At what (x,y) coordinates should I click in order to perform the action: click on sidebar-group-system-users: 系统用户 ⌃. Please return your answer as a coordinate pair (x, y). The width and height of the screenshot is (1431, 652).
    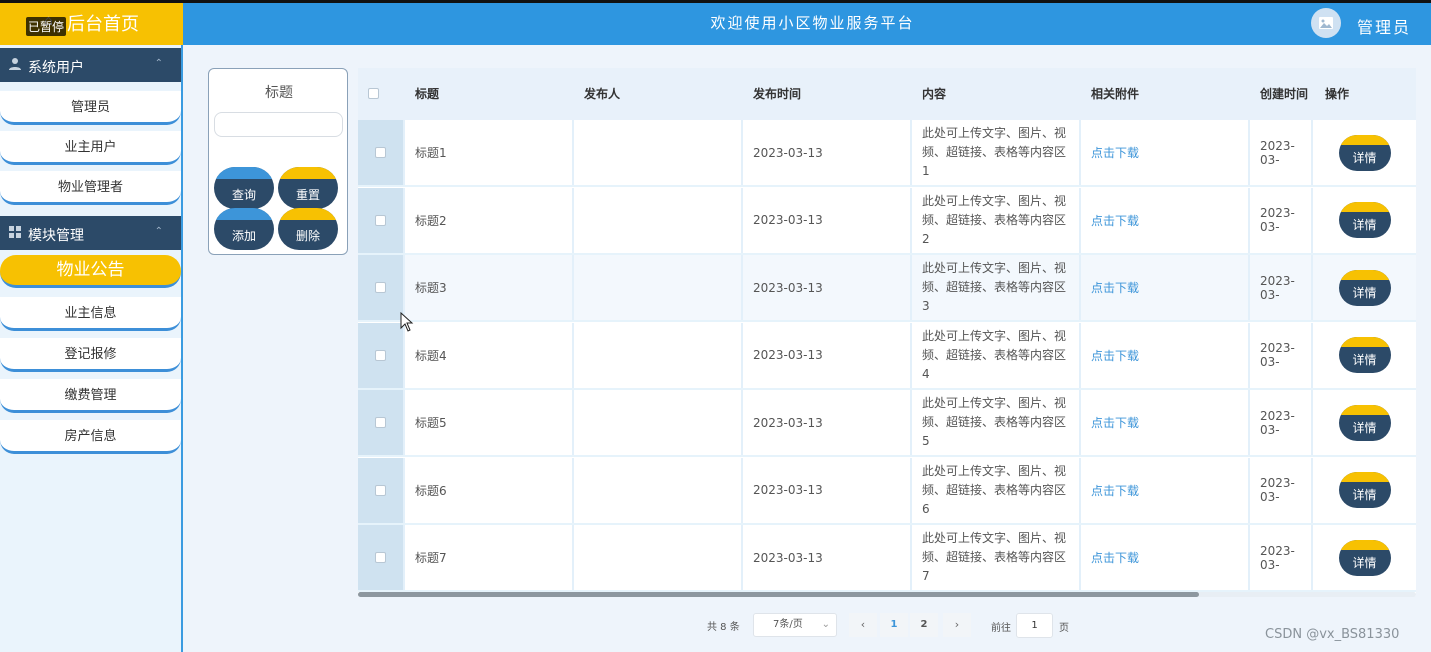
    Looking at the image, I should click on (90, 65).